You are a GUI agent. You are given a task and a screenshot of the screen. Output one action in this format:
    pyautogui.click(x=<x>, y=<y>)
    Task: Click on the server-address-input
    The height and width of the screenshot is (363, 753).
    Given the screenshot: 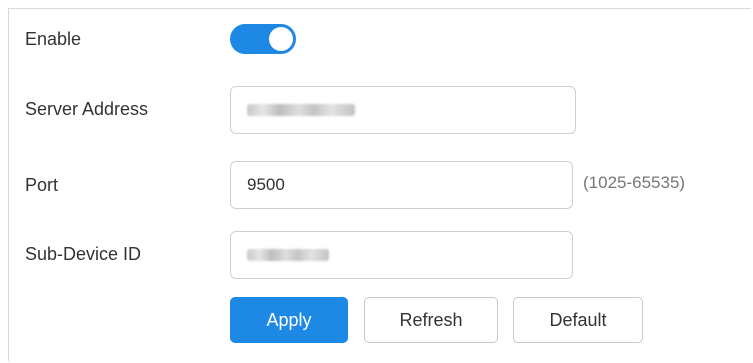 What is the action you would take?
    pyautogui.click(x=403, y=110)
    